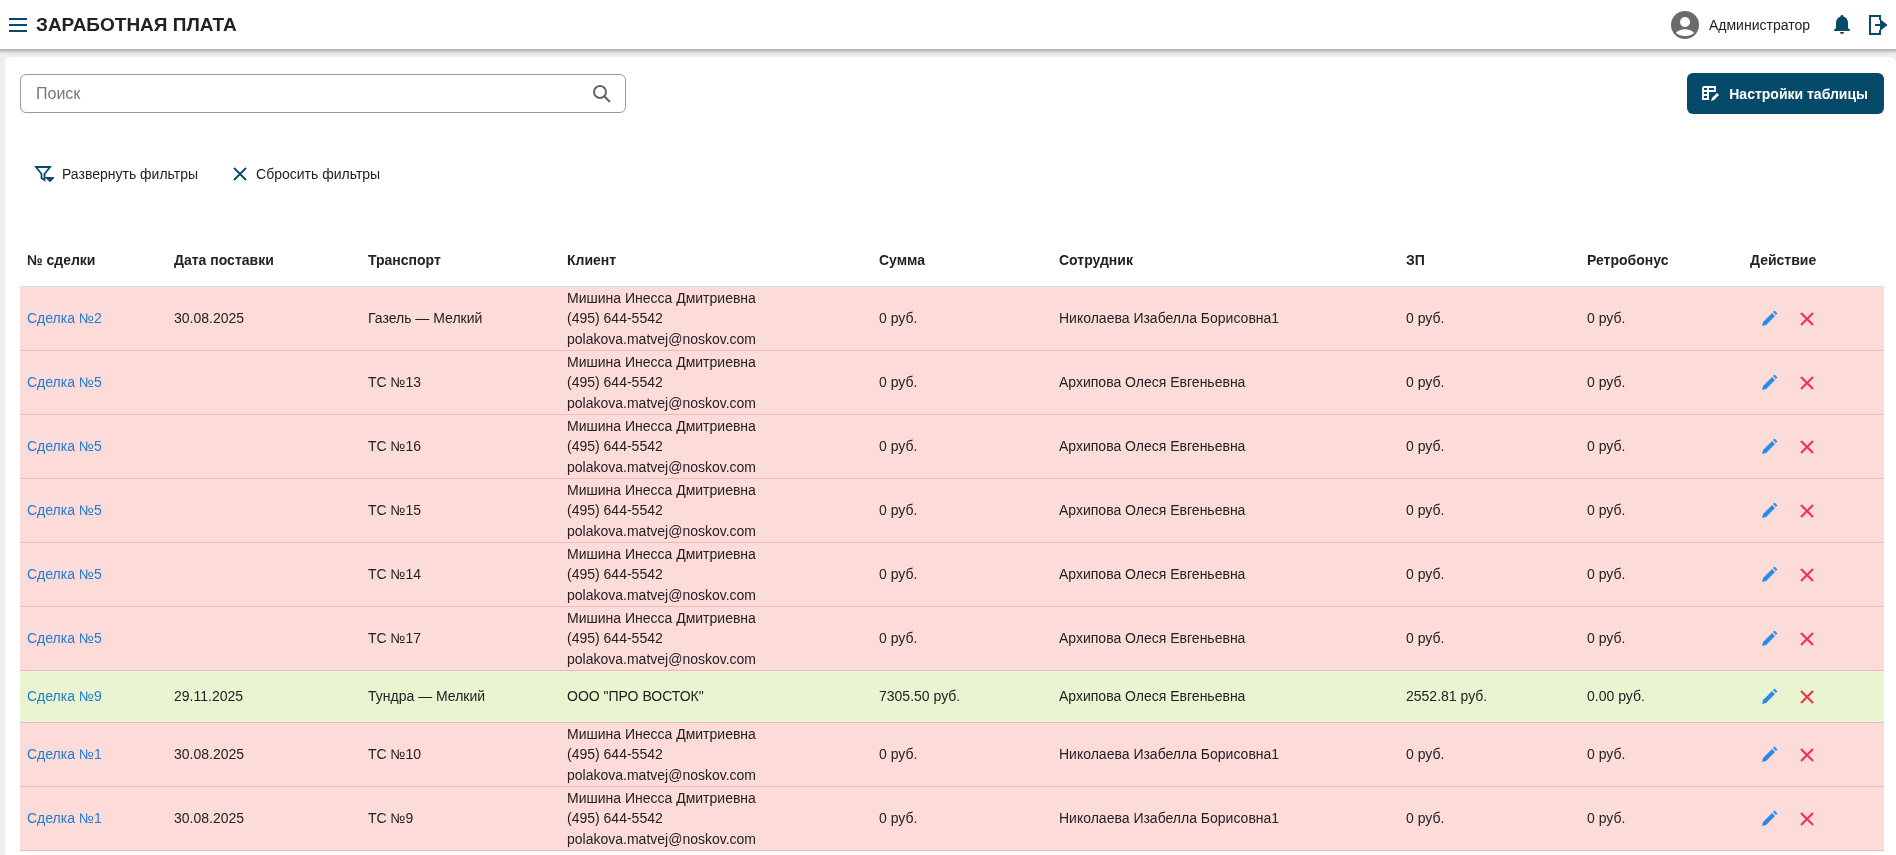  What do you see at coordinates (962, 260) in the screenshot?
I see `column-header: Сумма` at bounding box center [962, 260].